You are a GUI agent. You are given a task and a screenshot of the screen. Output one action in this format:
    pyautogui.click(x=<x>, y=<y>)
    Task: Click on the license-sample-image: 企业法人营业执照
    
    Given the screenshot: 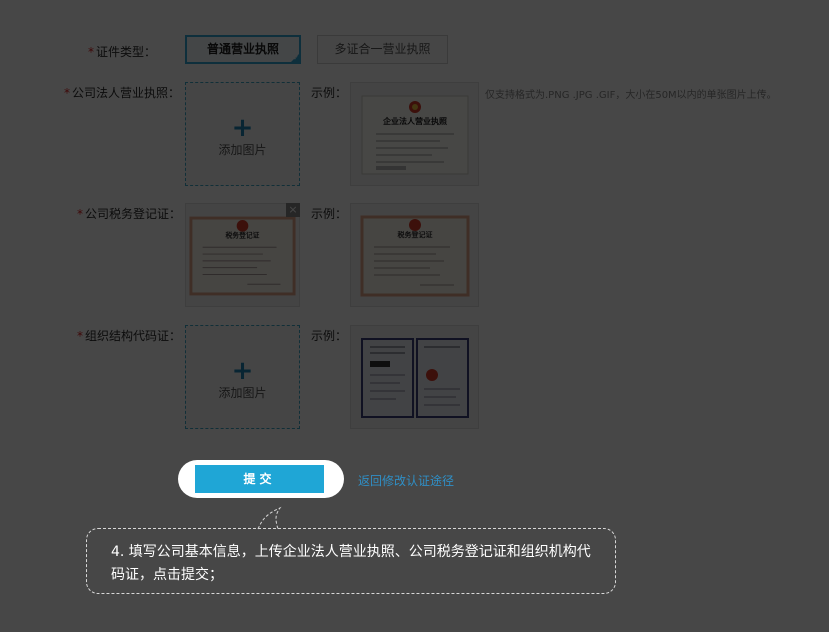 What is the action you would take?
    pyautogui.click(x=415, y=135)
    